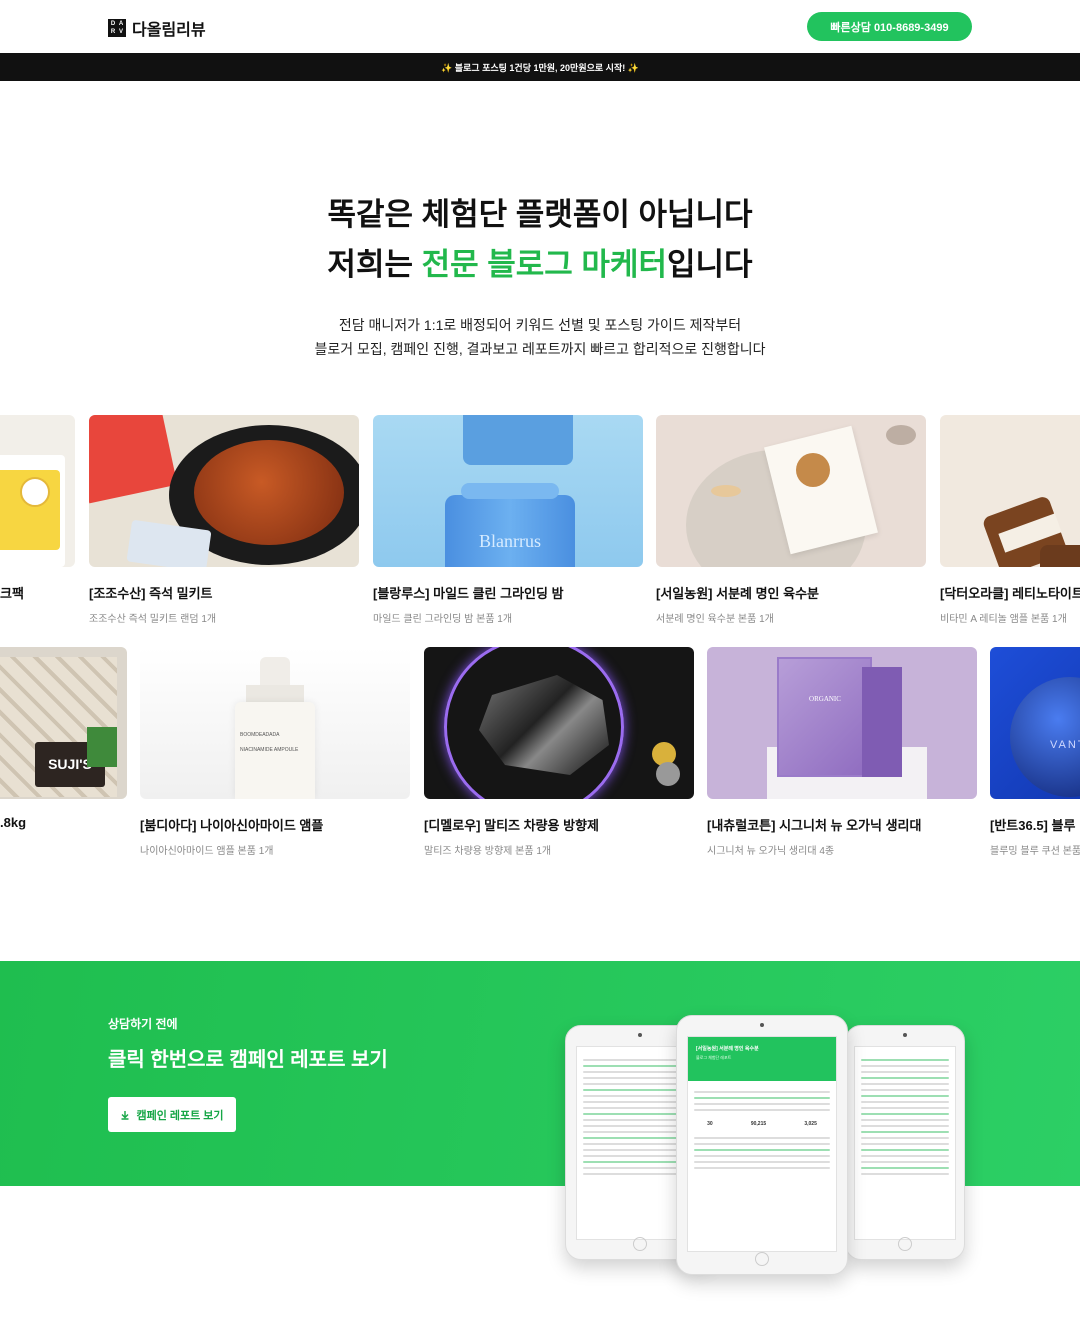  What do you see at coordinates (117, 28) in the screenshot?
I see `logo-mark-icon: DA RV` at bounding box center [117, 28].